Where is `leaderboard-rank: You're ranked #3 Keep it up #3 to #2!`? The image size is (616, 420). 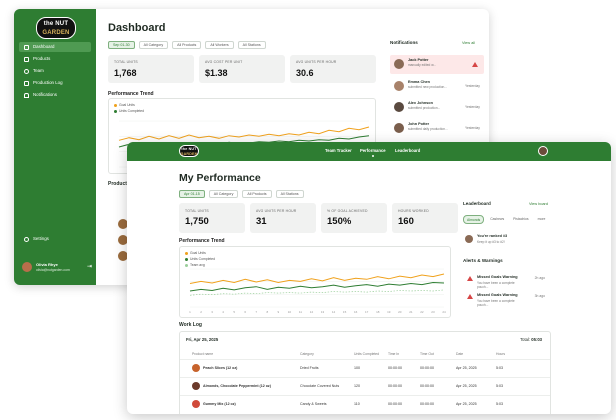
leaderboard-rank: You're ranked #3 Keep it up #3 to #2! is located at coordinates (506, 241).